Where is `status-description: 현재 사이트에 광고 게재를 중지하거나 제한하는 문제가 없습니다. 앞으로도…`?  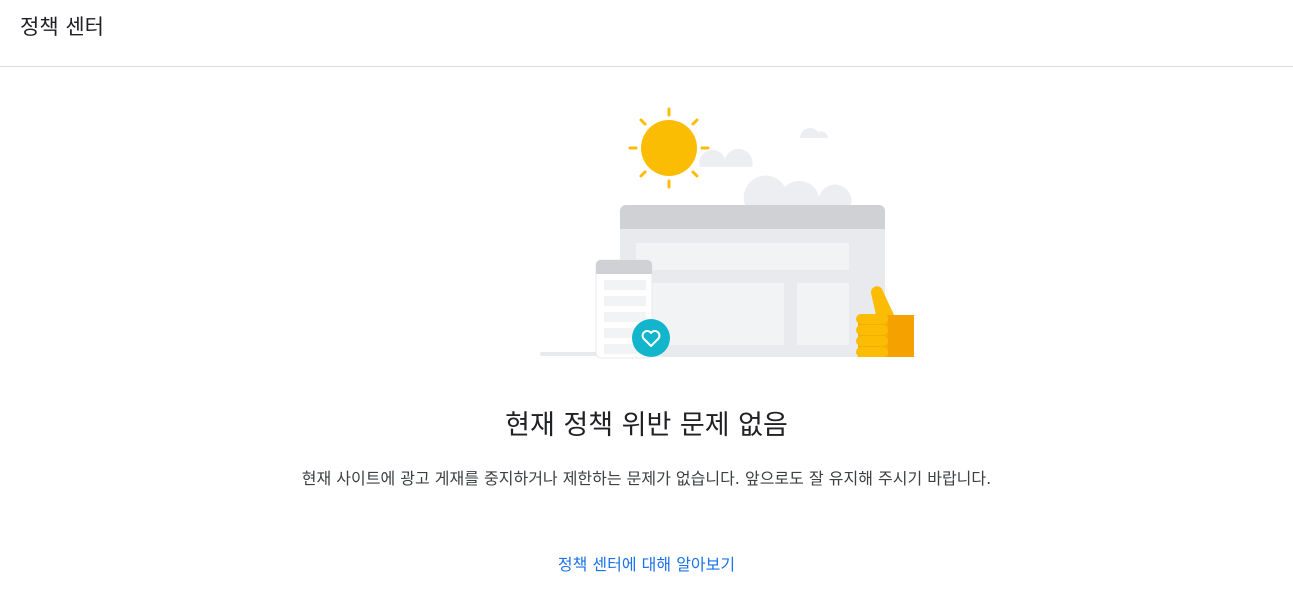 status-description: 현재 사이트에 광고 게재를 중지하거나 제한하는 문제가 없습니다. 앞으로도… is located at coordinates (646, 478).